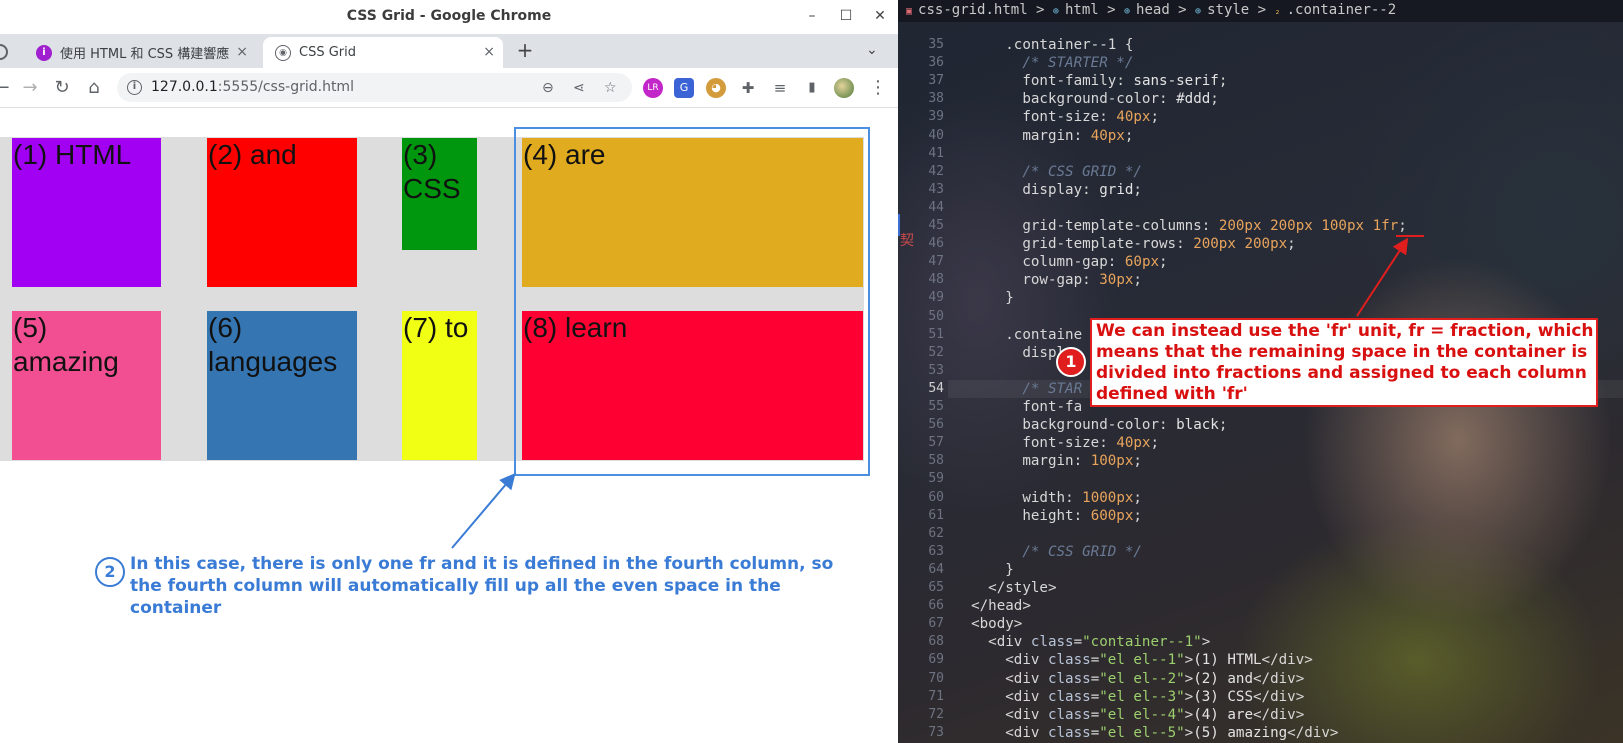 This screenshot has height=743, width=1623. What do you see at coordinates (936, 714) in the screenshot?
I see `line-number: 72` at bounding box center [936, 714].